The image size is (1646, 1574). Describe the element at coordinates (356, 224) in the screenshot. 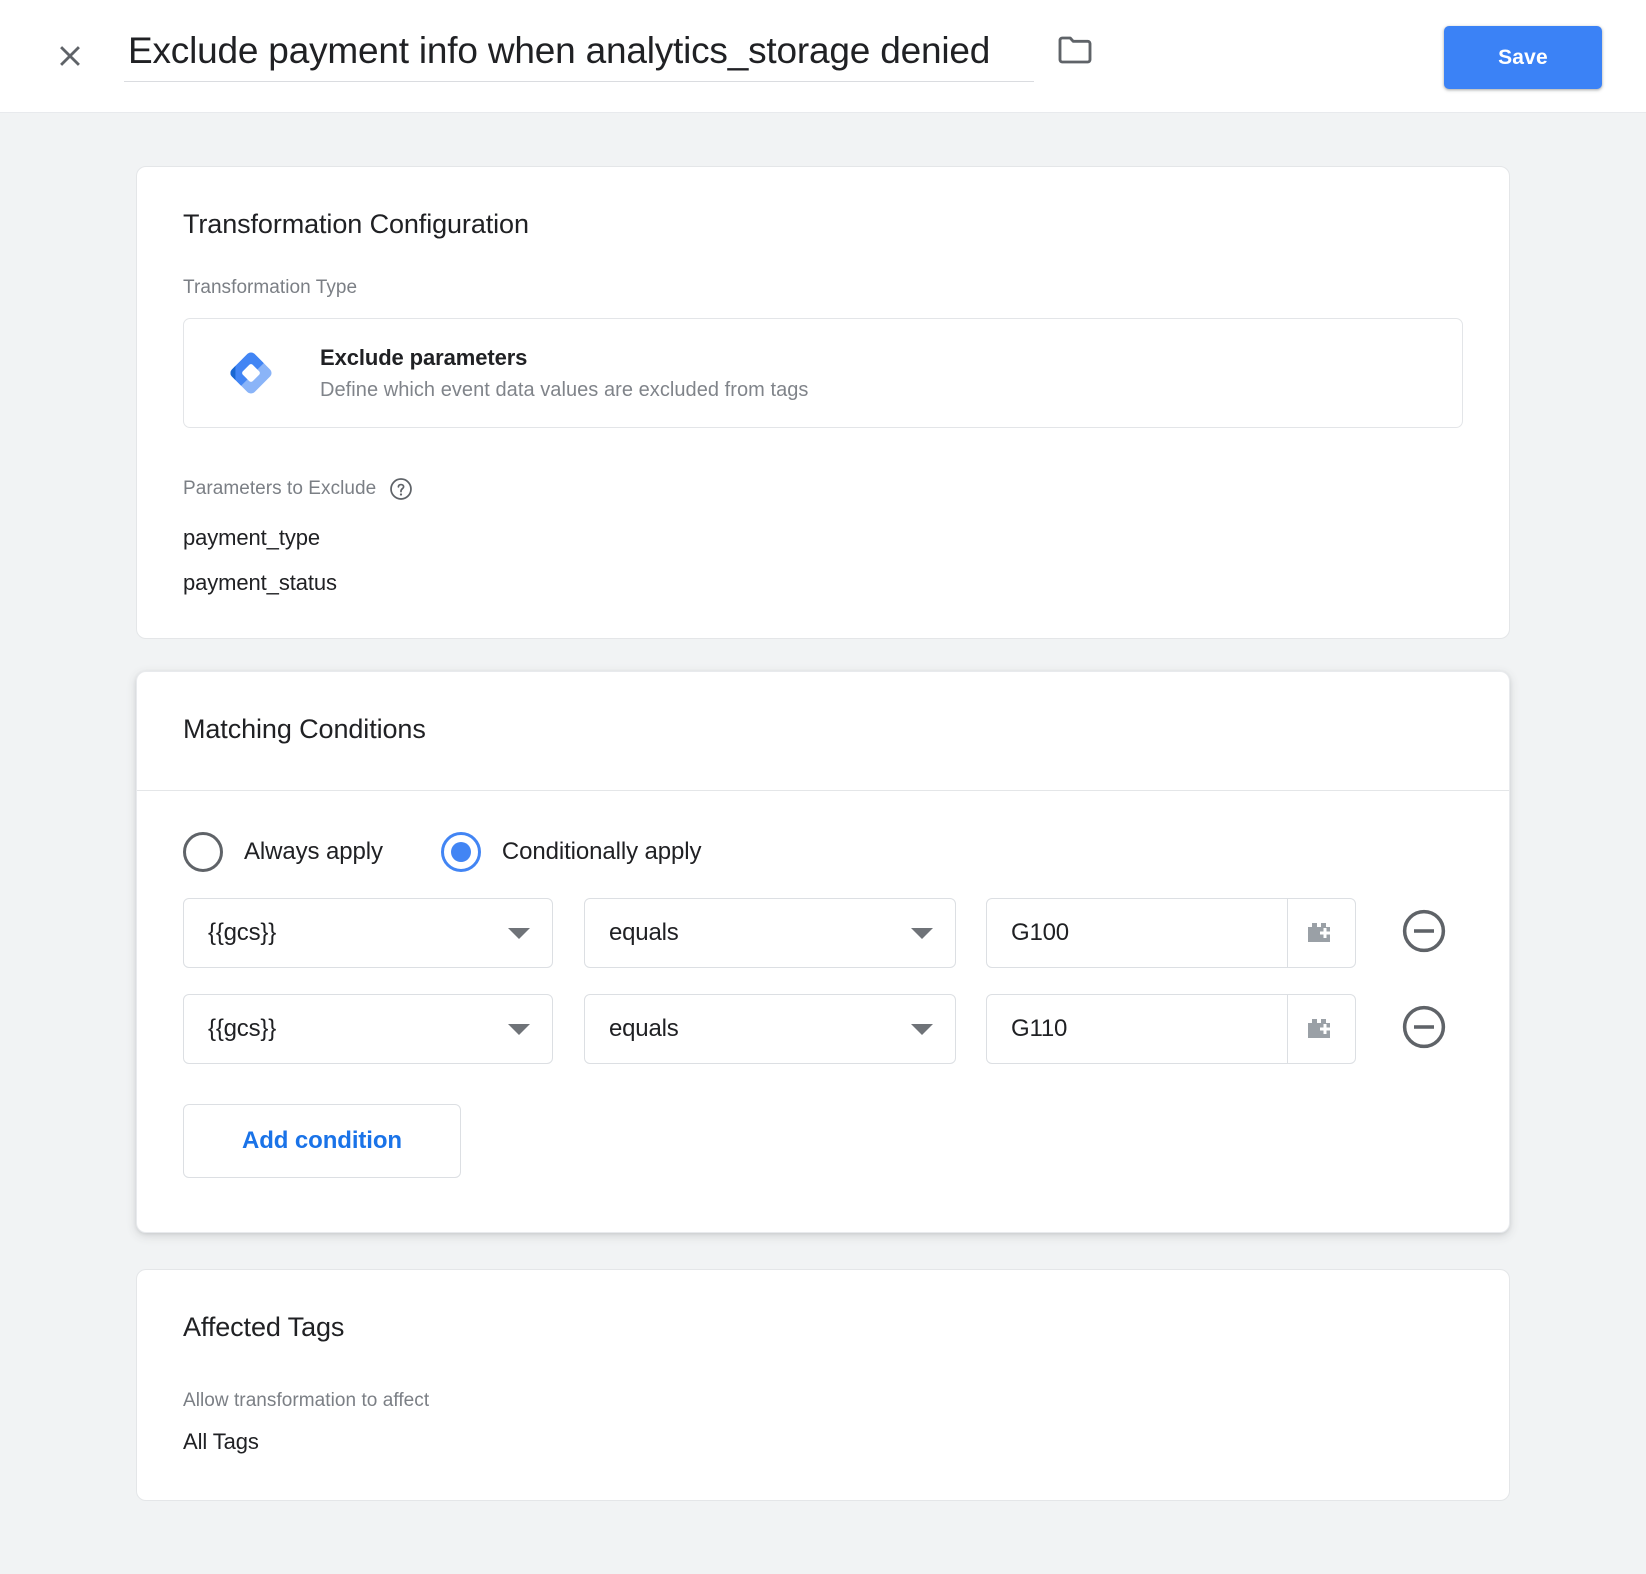

I see `card-title-transformation: Transformation Configuration` at that location.